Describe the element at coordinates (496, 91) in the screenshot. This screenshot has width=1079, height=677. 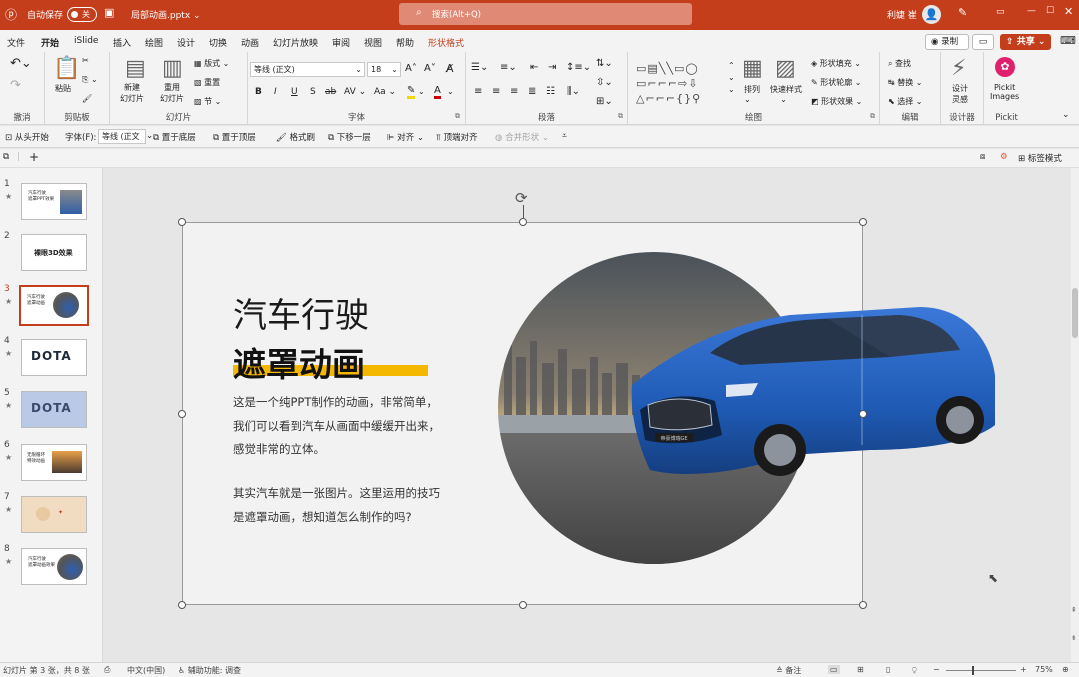
I see `align-center-icon: ≡` at that location.